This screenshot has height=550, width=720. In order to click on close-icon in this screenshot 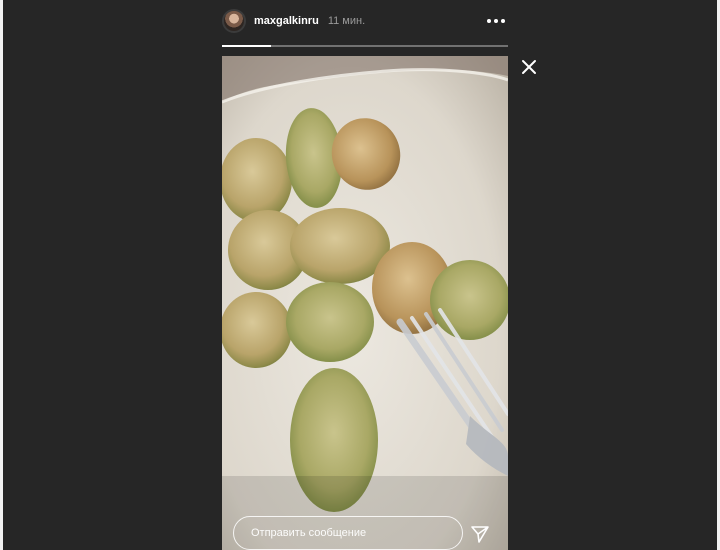, I will do `click(529, 67)`.